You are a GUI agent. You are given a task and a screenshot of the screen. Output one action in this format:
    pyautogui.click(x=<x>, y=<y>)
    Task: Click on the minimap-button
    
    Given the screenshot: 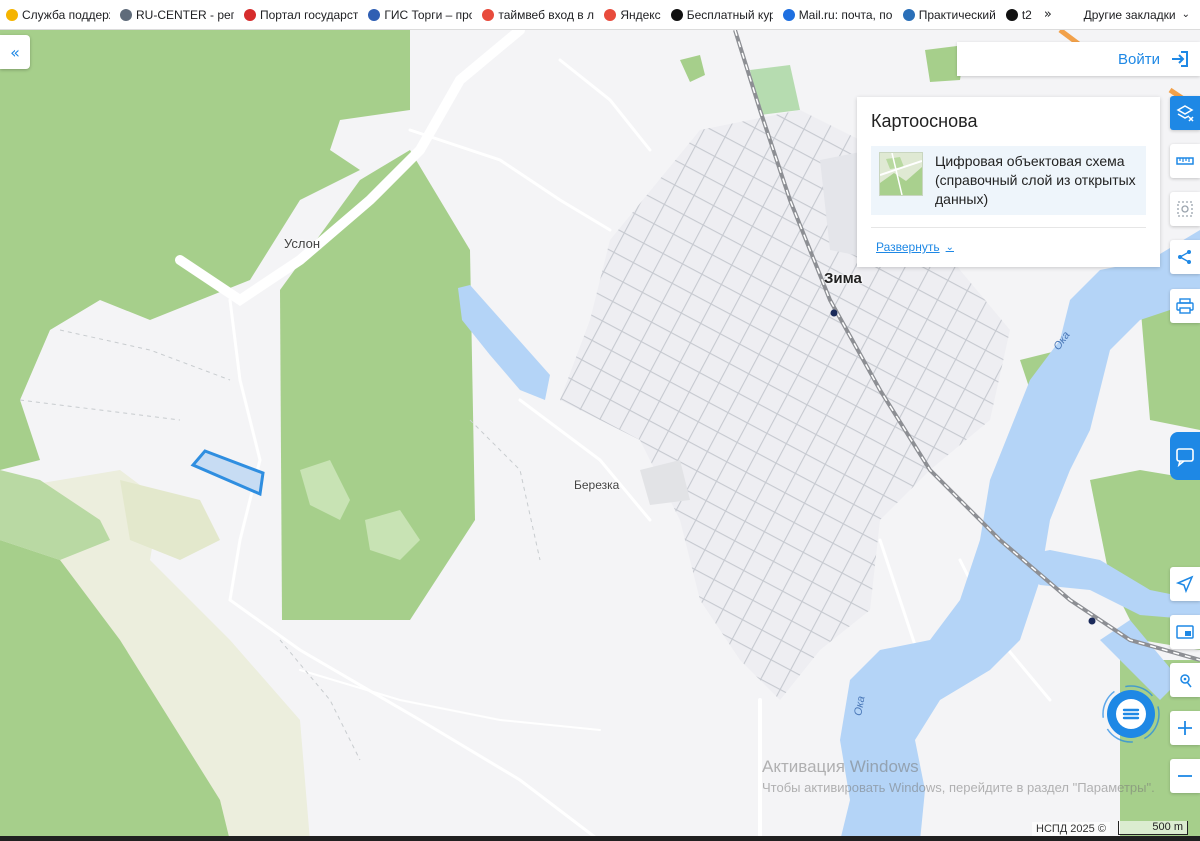 What is the action you would take?
    pyautogui.click(x=1185, y=632)
    